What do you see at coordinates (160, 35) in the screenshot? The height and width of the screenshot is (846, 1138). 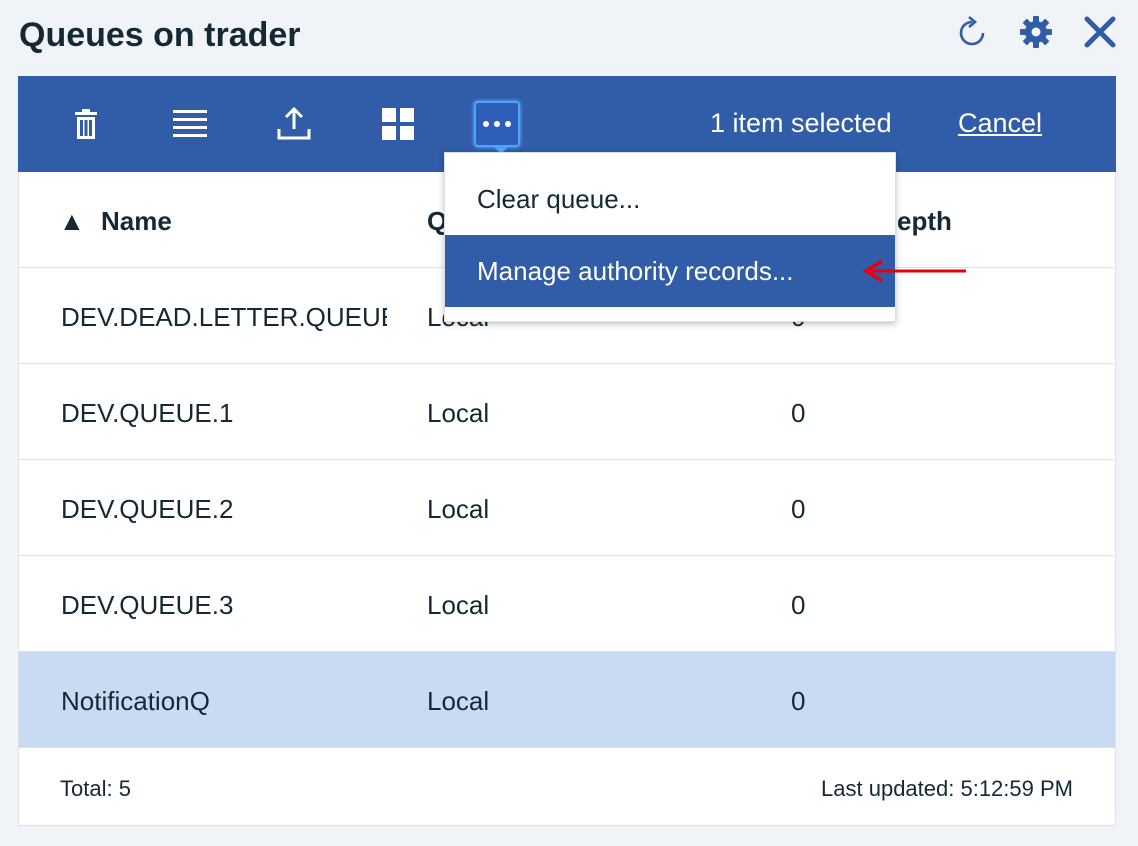 I see `page-title: Queues on trader` at bounding box center [160, 35].